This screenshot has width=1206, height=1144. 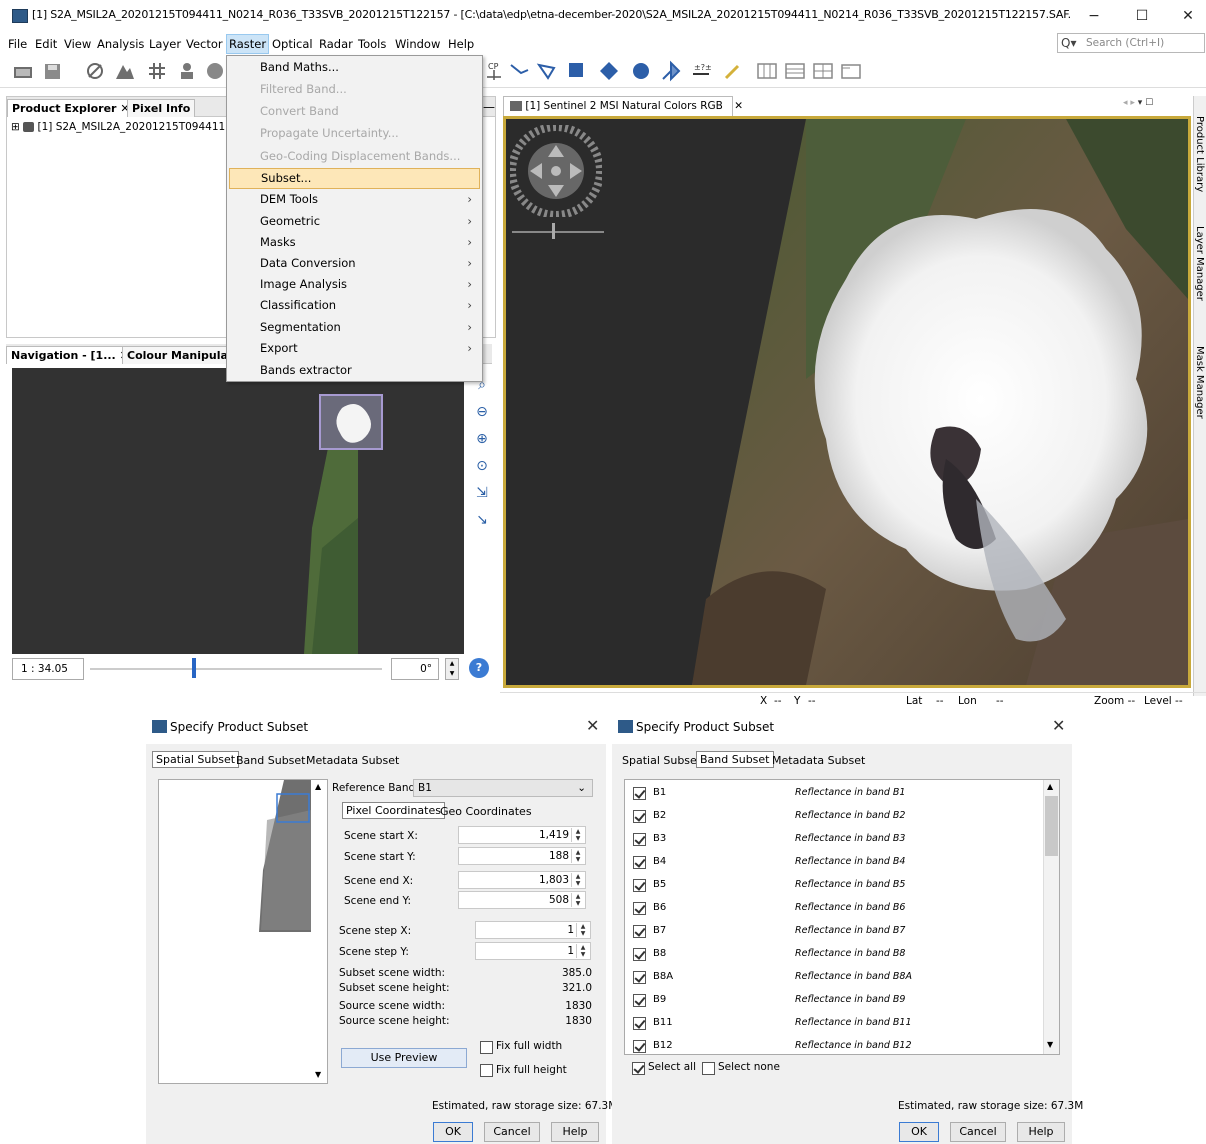 What do you see at coordinates (354, 199) in the screenshot?
I see `menu-item-dem-tools: DEM Tools ›` at bounding box center [354, 199].